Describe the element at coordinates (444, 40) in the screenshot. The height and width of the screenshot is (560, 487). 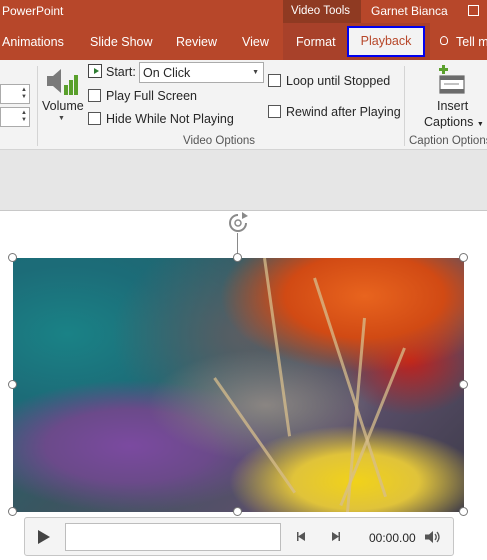
I see `lightbulb-icon` at that location.